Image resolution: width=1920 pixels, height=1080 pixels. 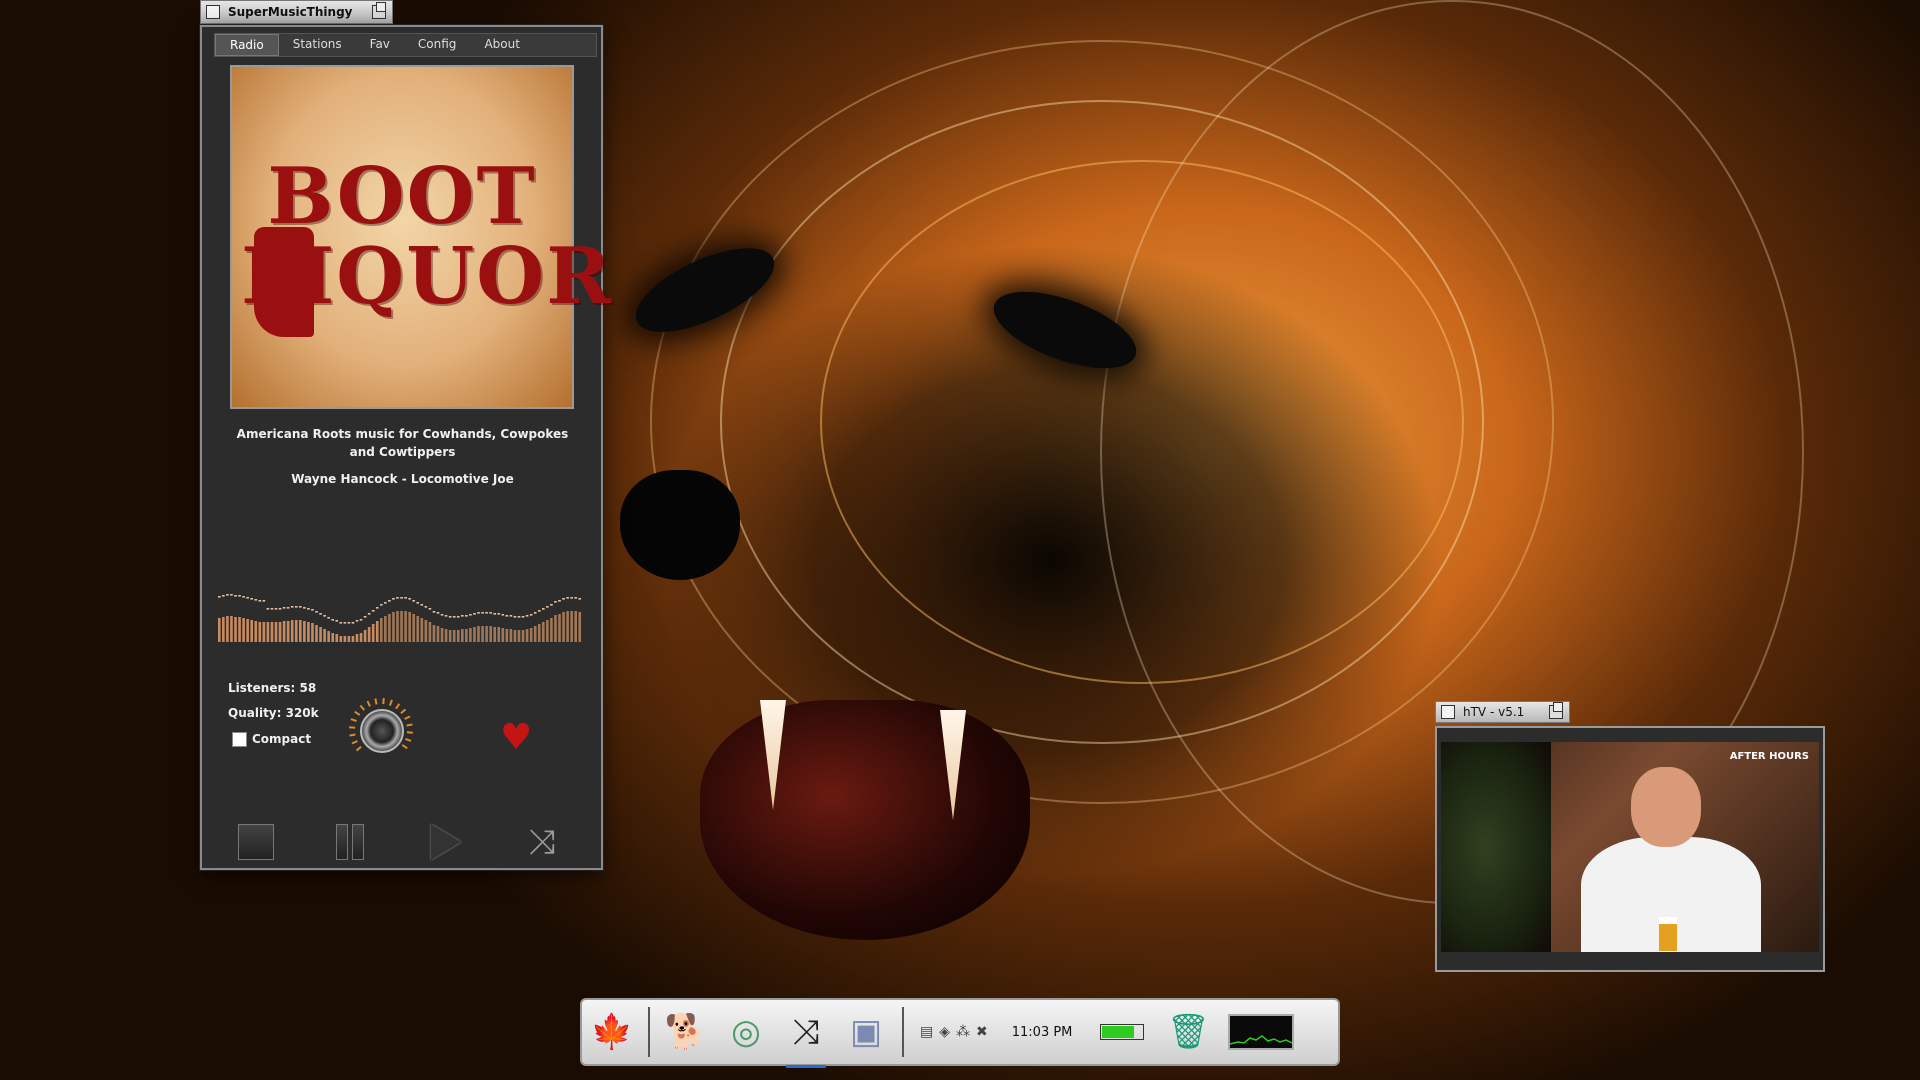 What do you see at coordinates (247, 45) in the screenshot?
I see `tab-radio: Radio` at bounding box center [247, 45].